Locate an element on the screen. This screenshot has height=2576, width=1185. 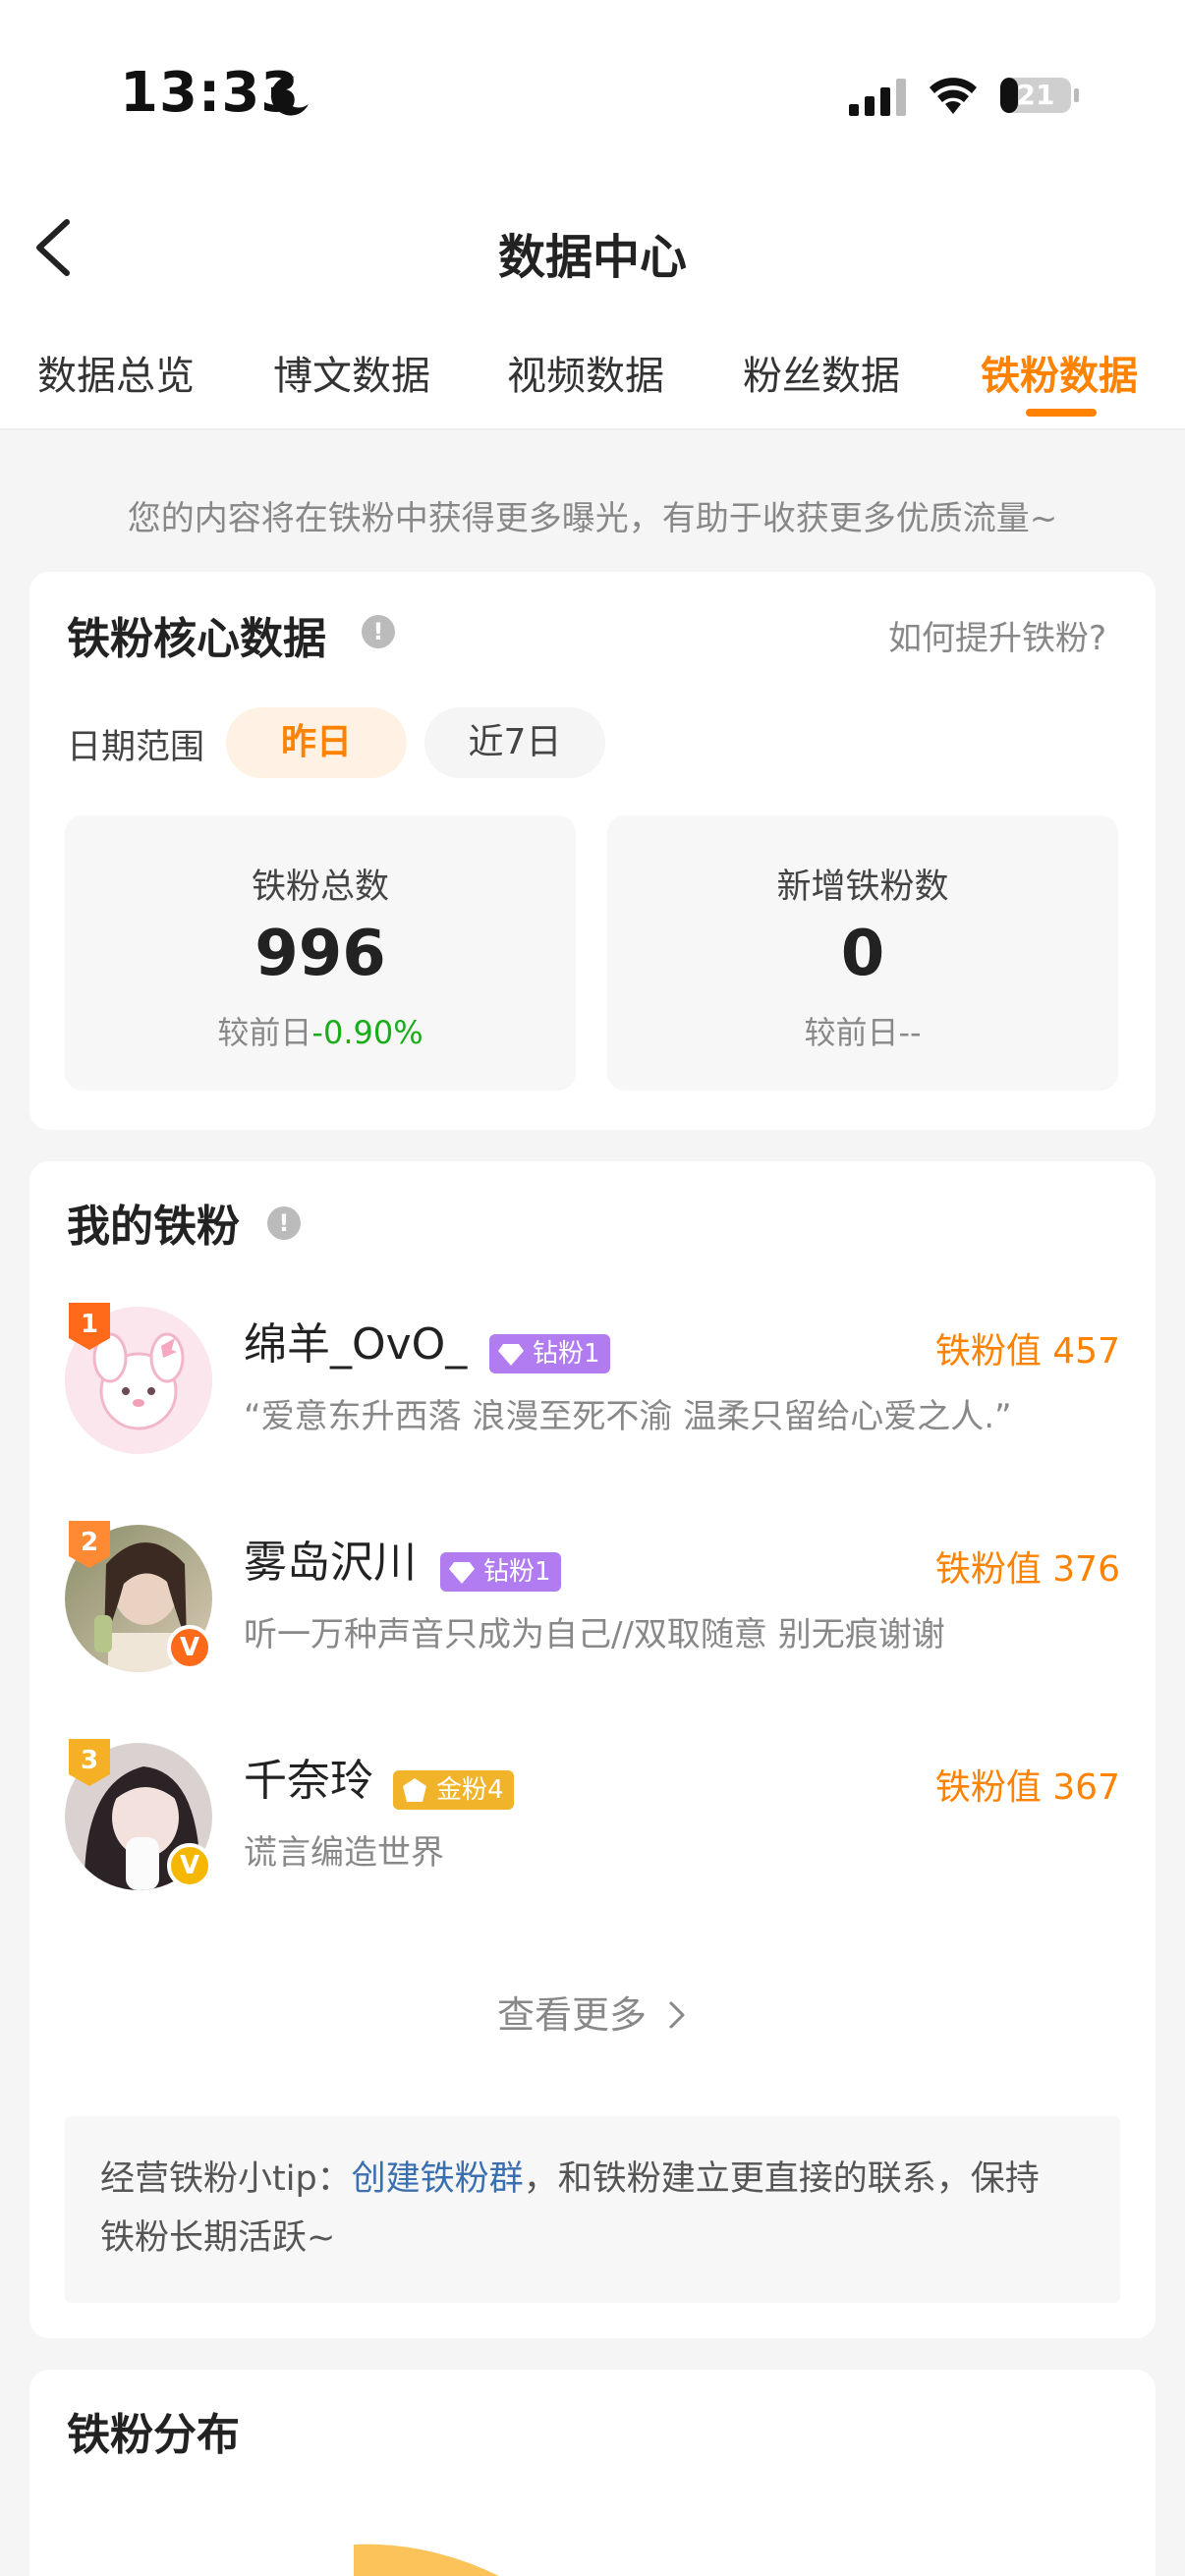
fan-bio: 谎言编造世界 is located at coordinates (344, 1853).